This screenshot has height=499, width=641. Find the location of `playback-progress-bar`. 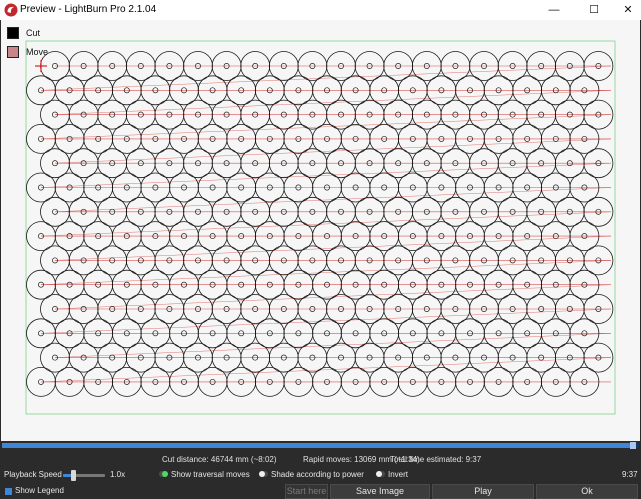

playback-progress-bar is located at coordinates (320, 445).